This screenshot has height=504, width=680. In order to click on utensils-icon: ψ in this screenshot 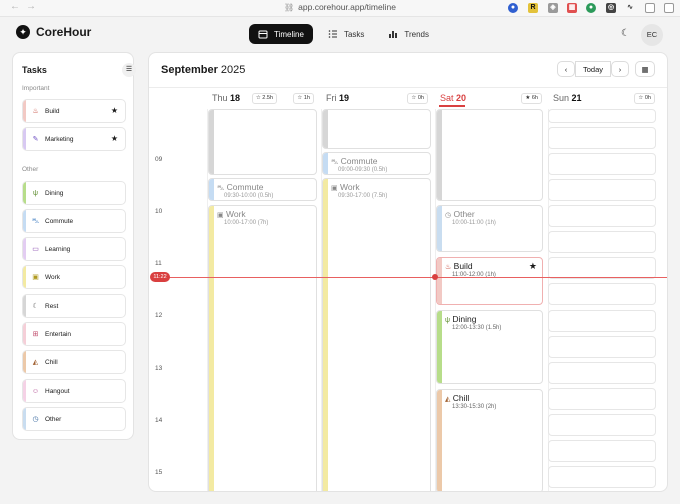, I will do `click(447, 320)`.